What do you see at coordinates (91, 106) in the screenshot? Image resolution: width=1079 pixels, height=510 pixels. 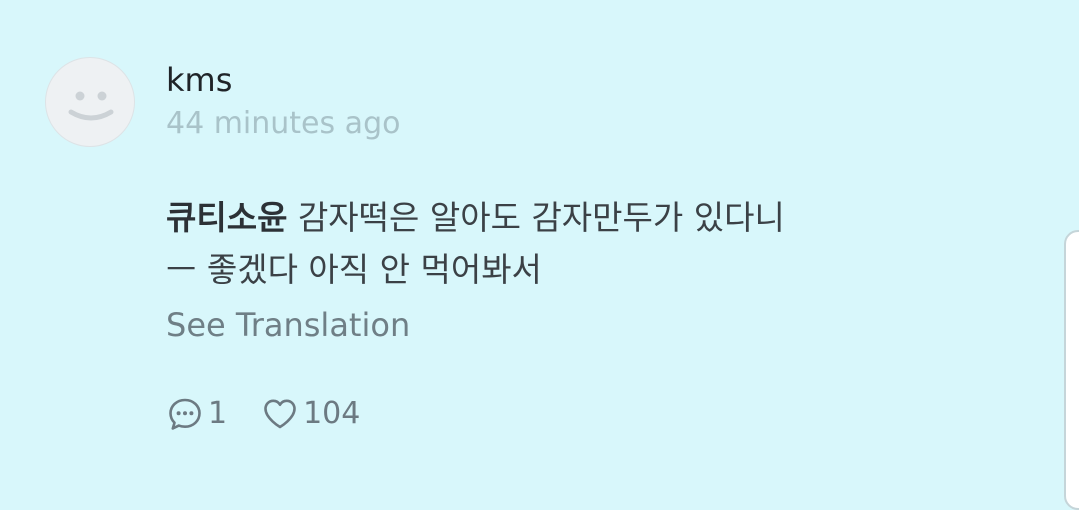 I see `smiley-face-icon` at bounding box center [91, 106].